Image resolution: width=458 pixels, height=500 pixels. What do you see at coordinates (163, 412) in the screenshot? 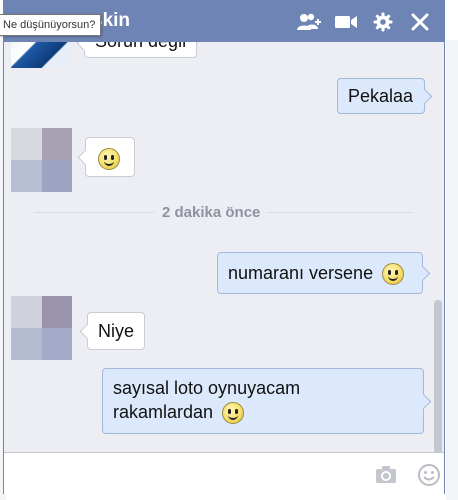
I see `message-text: rakamlardan` at bounding box center [163, 412].